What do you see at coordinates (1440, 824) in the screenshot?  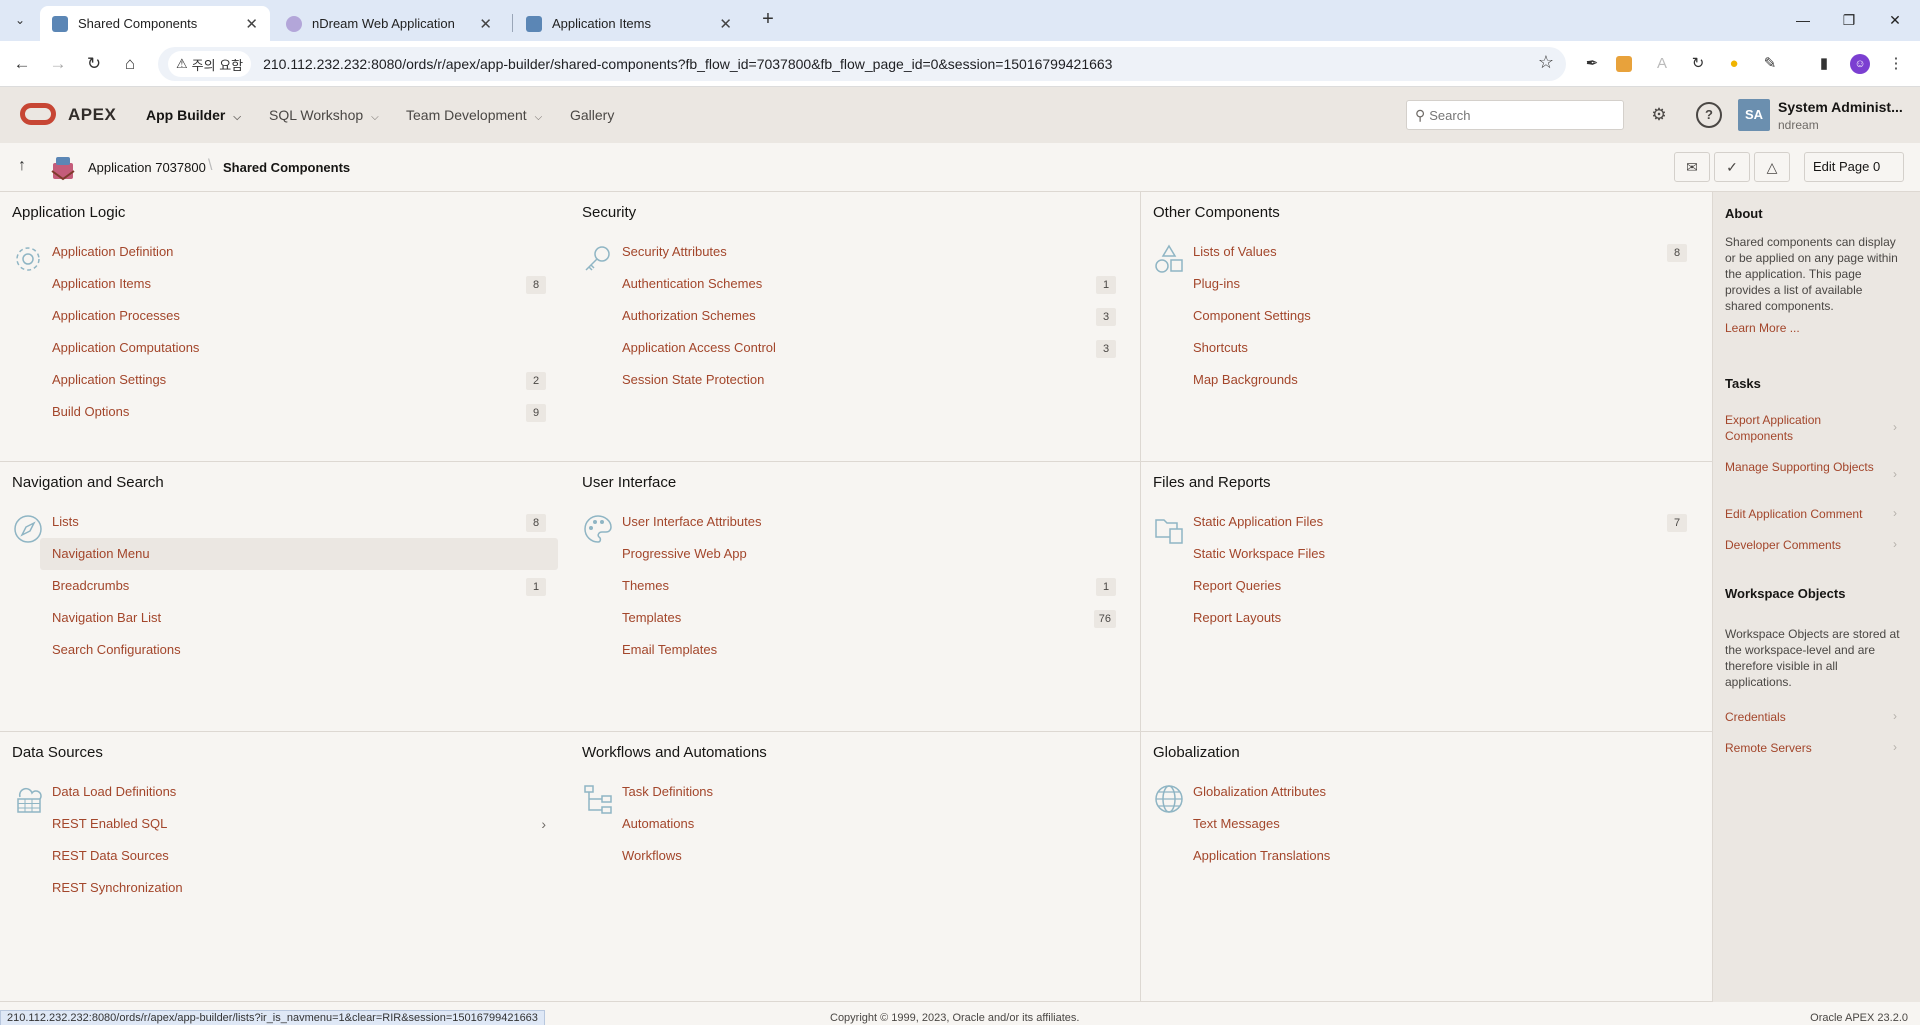 I see `link-text-messages: Text Messages` at bounding box center [1440, 824].